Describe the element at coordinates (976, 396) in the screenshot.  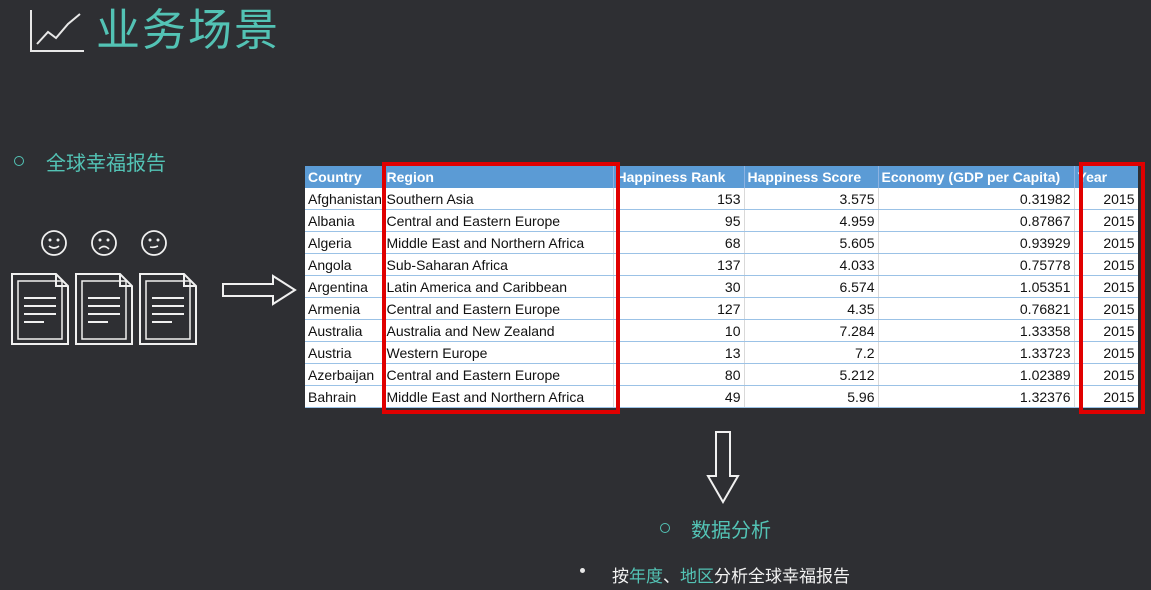
I see `cell-economy: 1.32376` at that location.